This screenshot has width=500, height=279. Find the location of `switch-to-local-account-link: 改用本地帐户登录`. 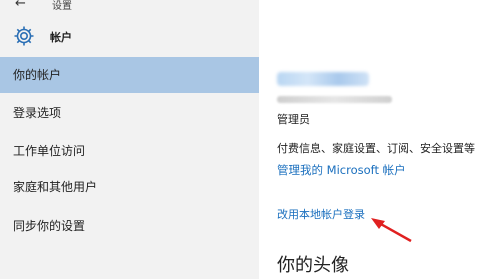

switch-to-local-account-link: 改用本地帐户登录 is located at coordinates (321, 214).